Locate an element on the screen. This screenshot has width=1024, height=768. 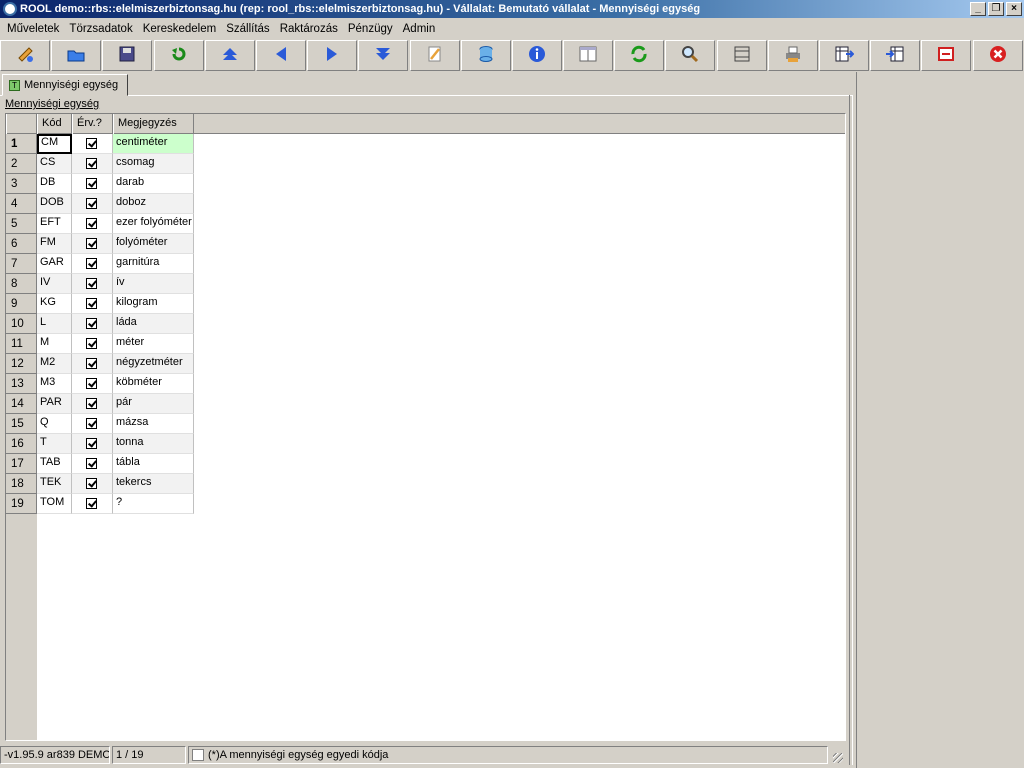
row-number: 17 is located at coordinates (21, 464).